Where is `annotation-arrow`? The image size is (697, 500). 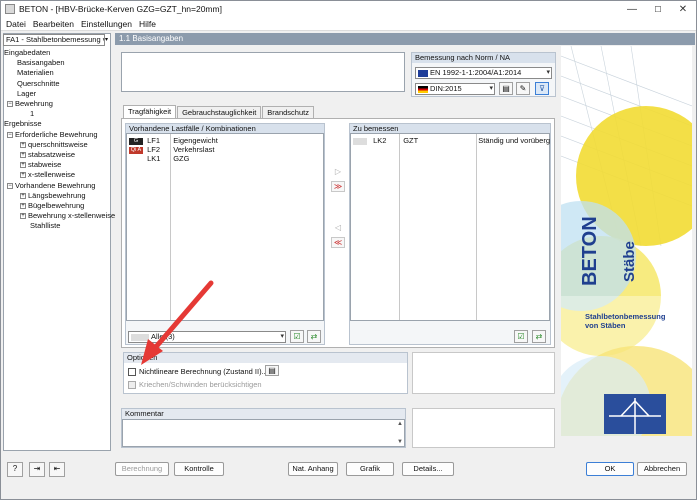
annotation-arrow is located at coordinates (177, 322).